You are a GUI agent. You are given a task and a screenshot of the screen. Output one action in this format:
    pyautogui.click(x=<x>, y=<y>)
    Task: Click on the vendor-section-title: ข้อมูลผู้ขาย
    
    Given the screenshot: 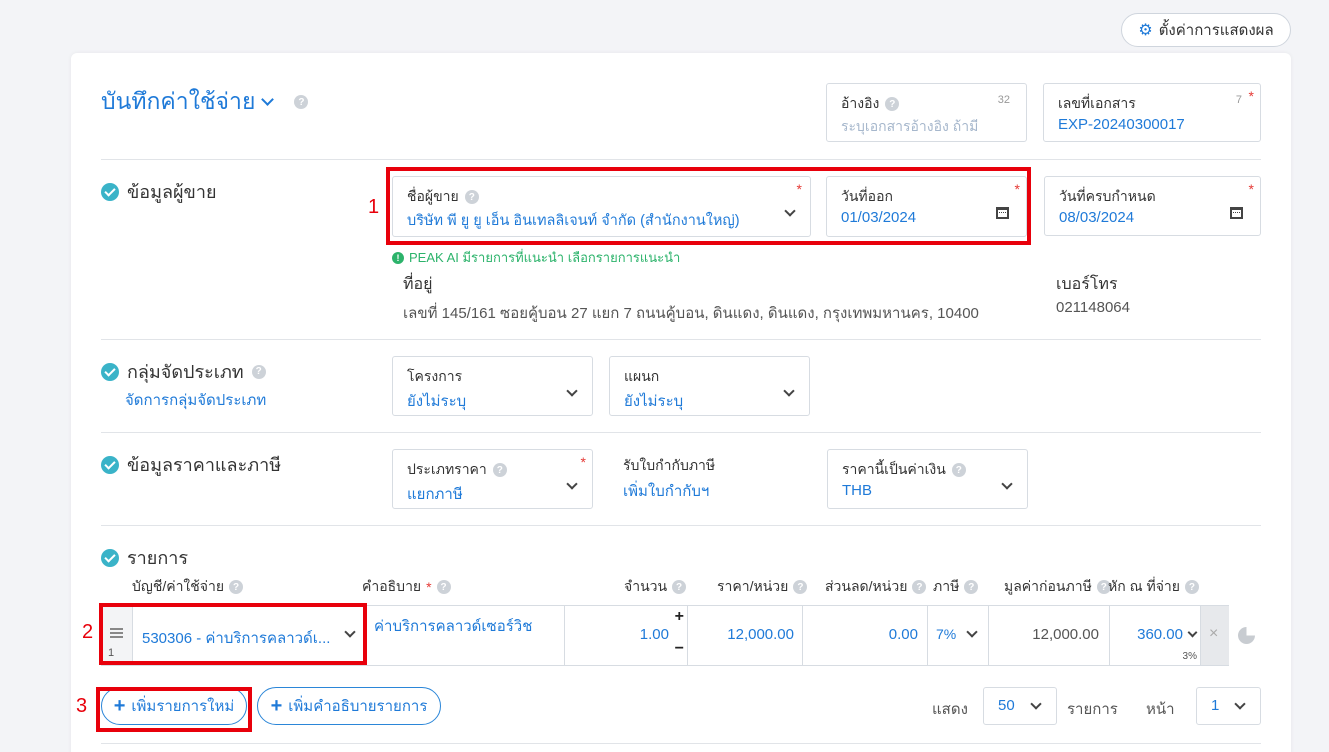 What is the action you would take?
    pyautogui.click(x=159, y=191)
    